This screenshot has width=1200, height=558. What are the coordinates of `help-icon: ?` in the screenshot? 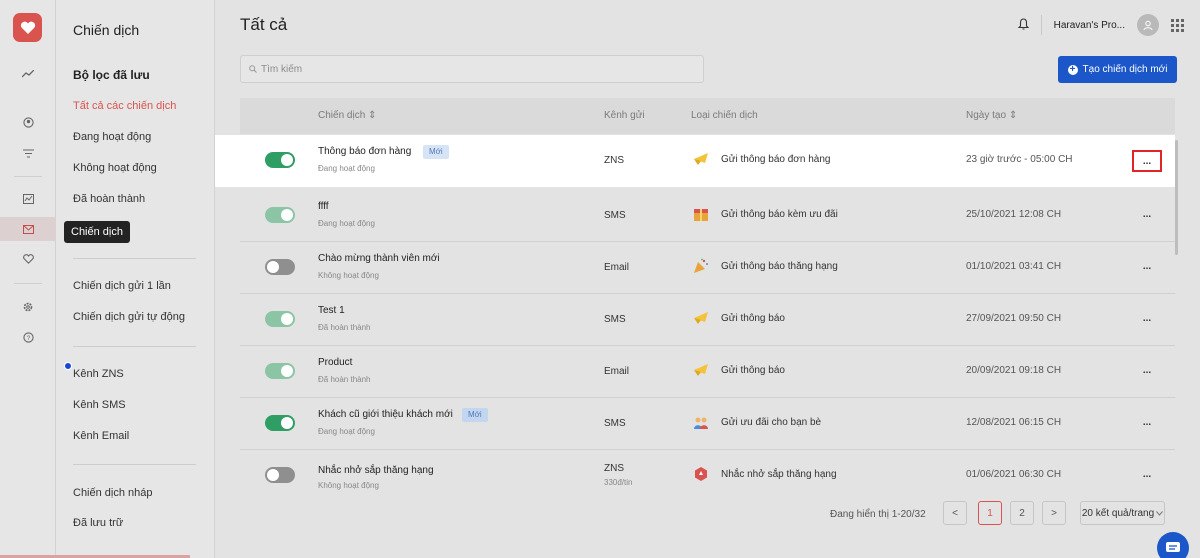 It's located at (28, 337).